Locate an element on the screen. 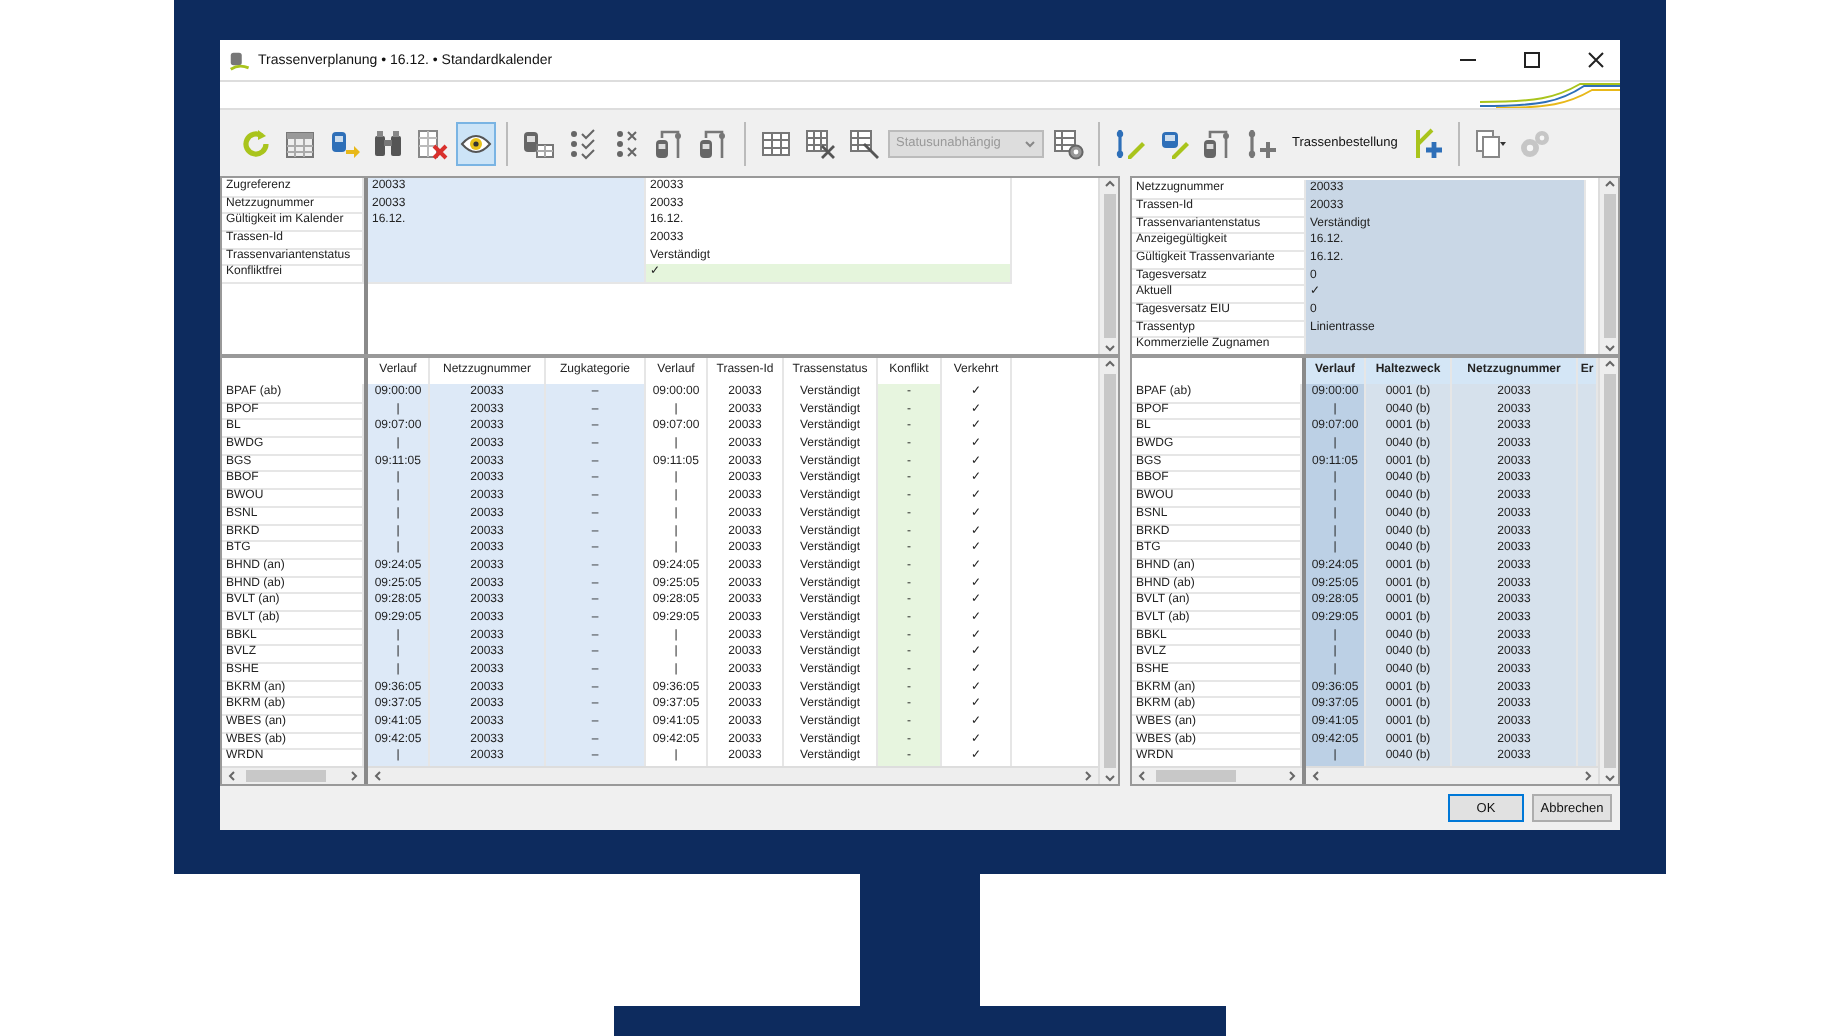  settings-icon is located at coordinates (1533, 143).